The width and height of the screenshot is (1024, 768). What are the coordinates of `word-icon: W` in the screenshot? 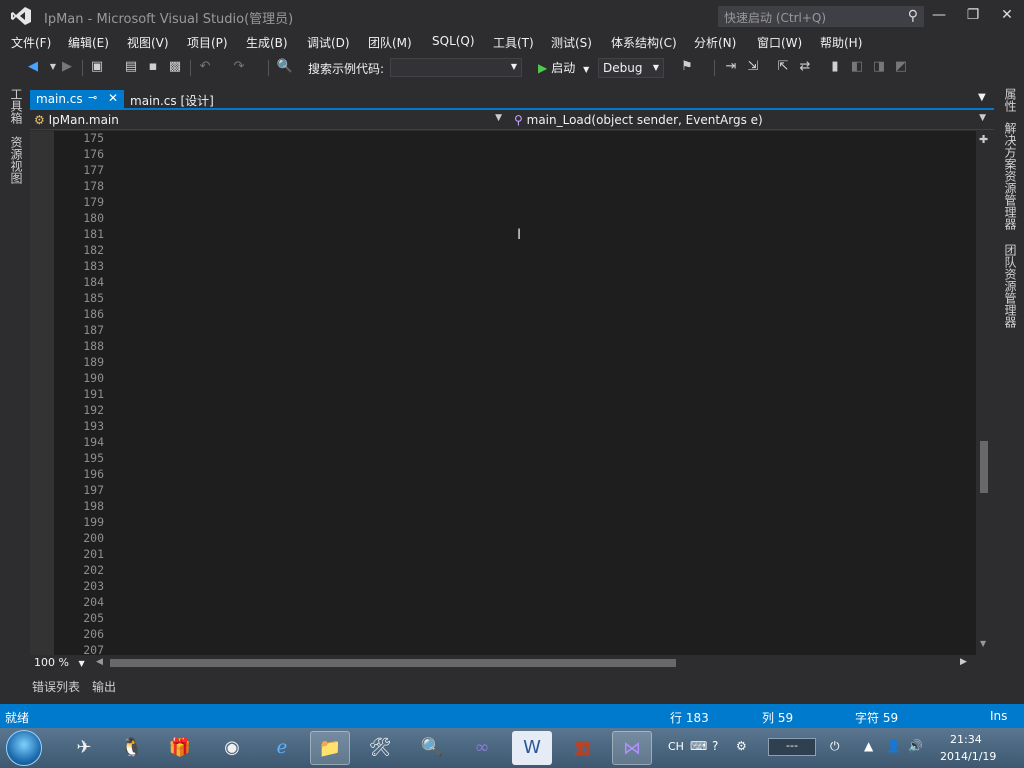 It's located at (532, 748).